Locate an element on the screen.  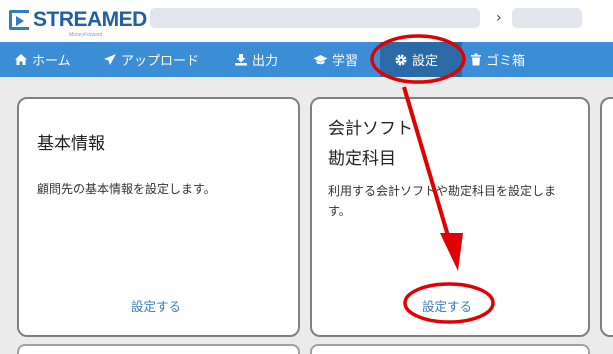
app-header: STREAMED MoneyForward › is located at coordinates (306, 21).